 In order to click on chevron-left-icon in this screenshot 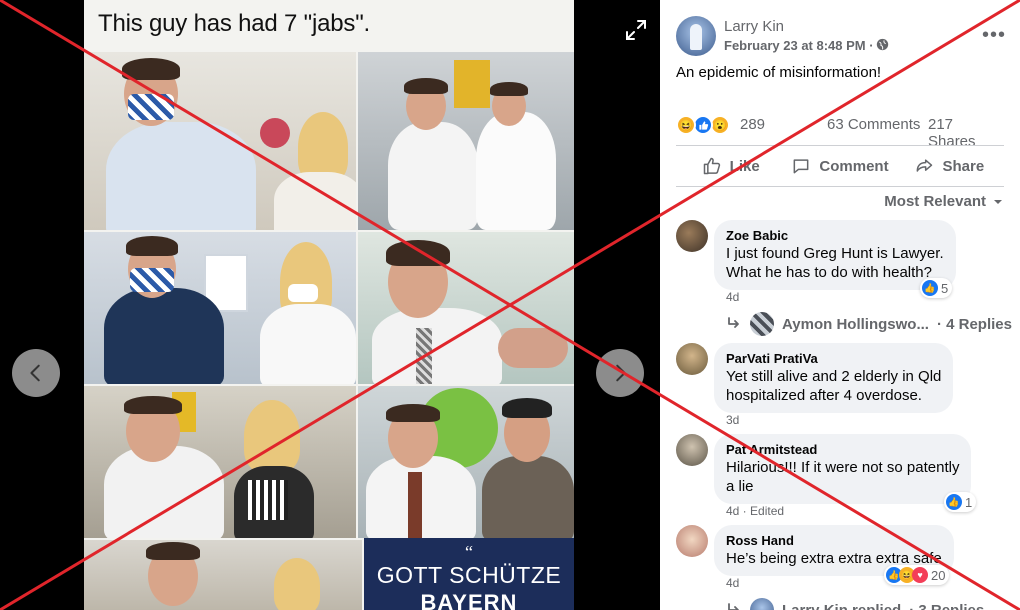, I will do `click(35, 373)`.